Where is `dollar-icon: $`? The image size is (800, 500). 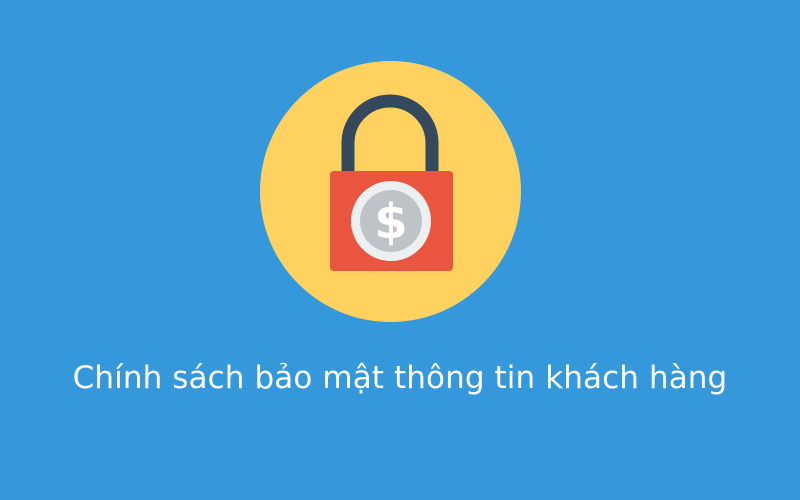 dollar-icon: $ is located at coordinates (390, 222).